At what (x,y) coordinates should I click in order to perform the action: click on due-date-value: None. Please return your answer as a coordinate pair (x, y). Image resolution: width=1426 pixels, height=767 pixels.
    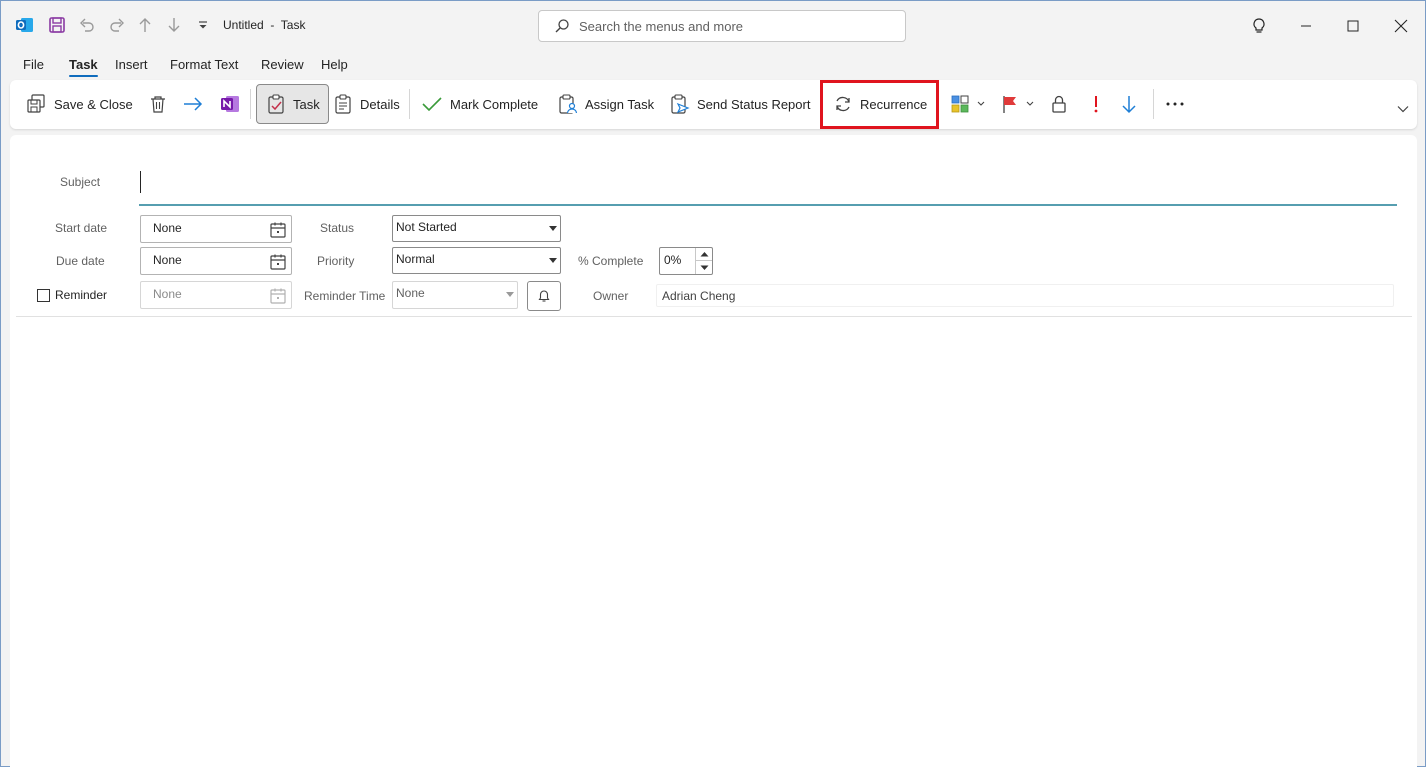
    Looking at the image, I should click on (167, 260).